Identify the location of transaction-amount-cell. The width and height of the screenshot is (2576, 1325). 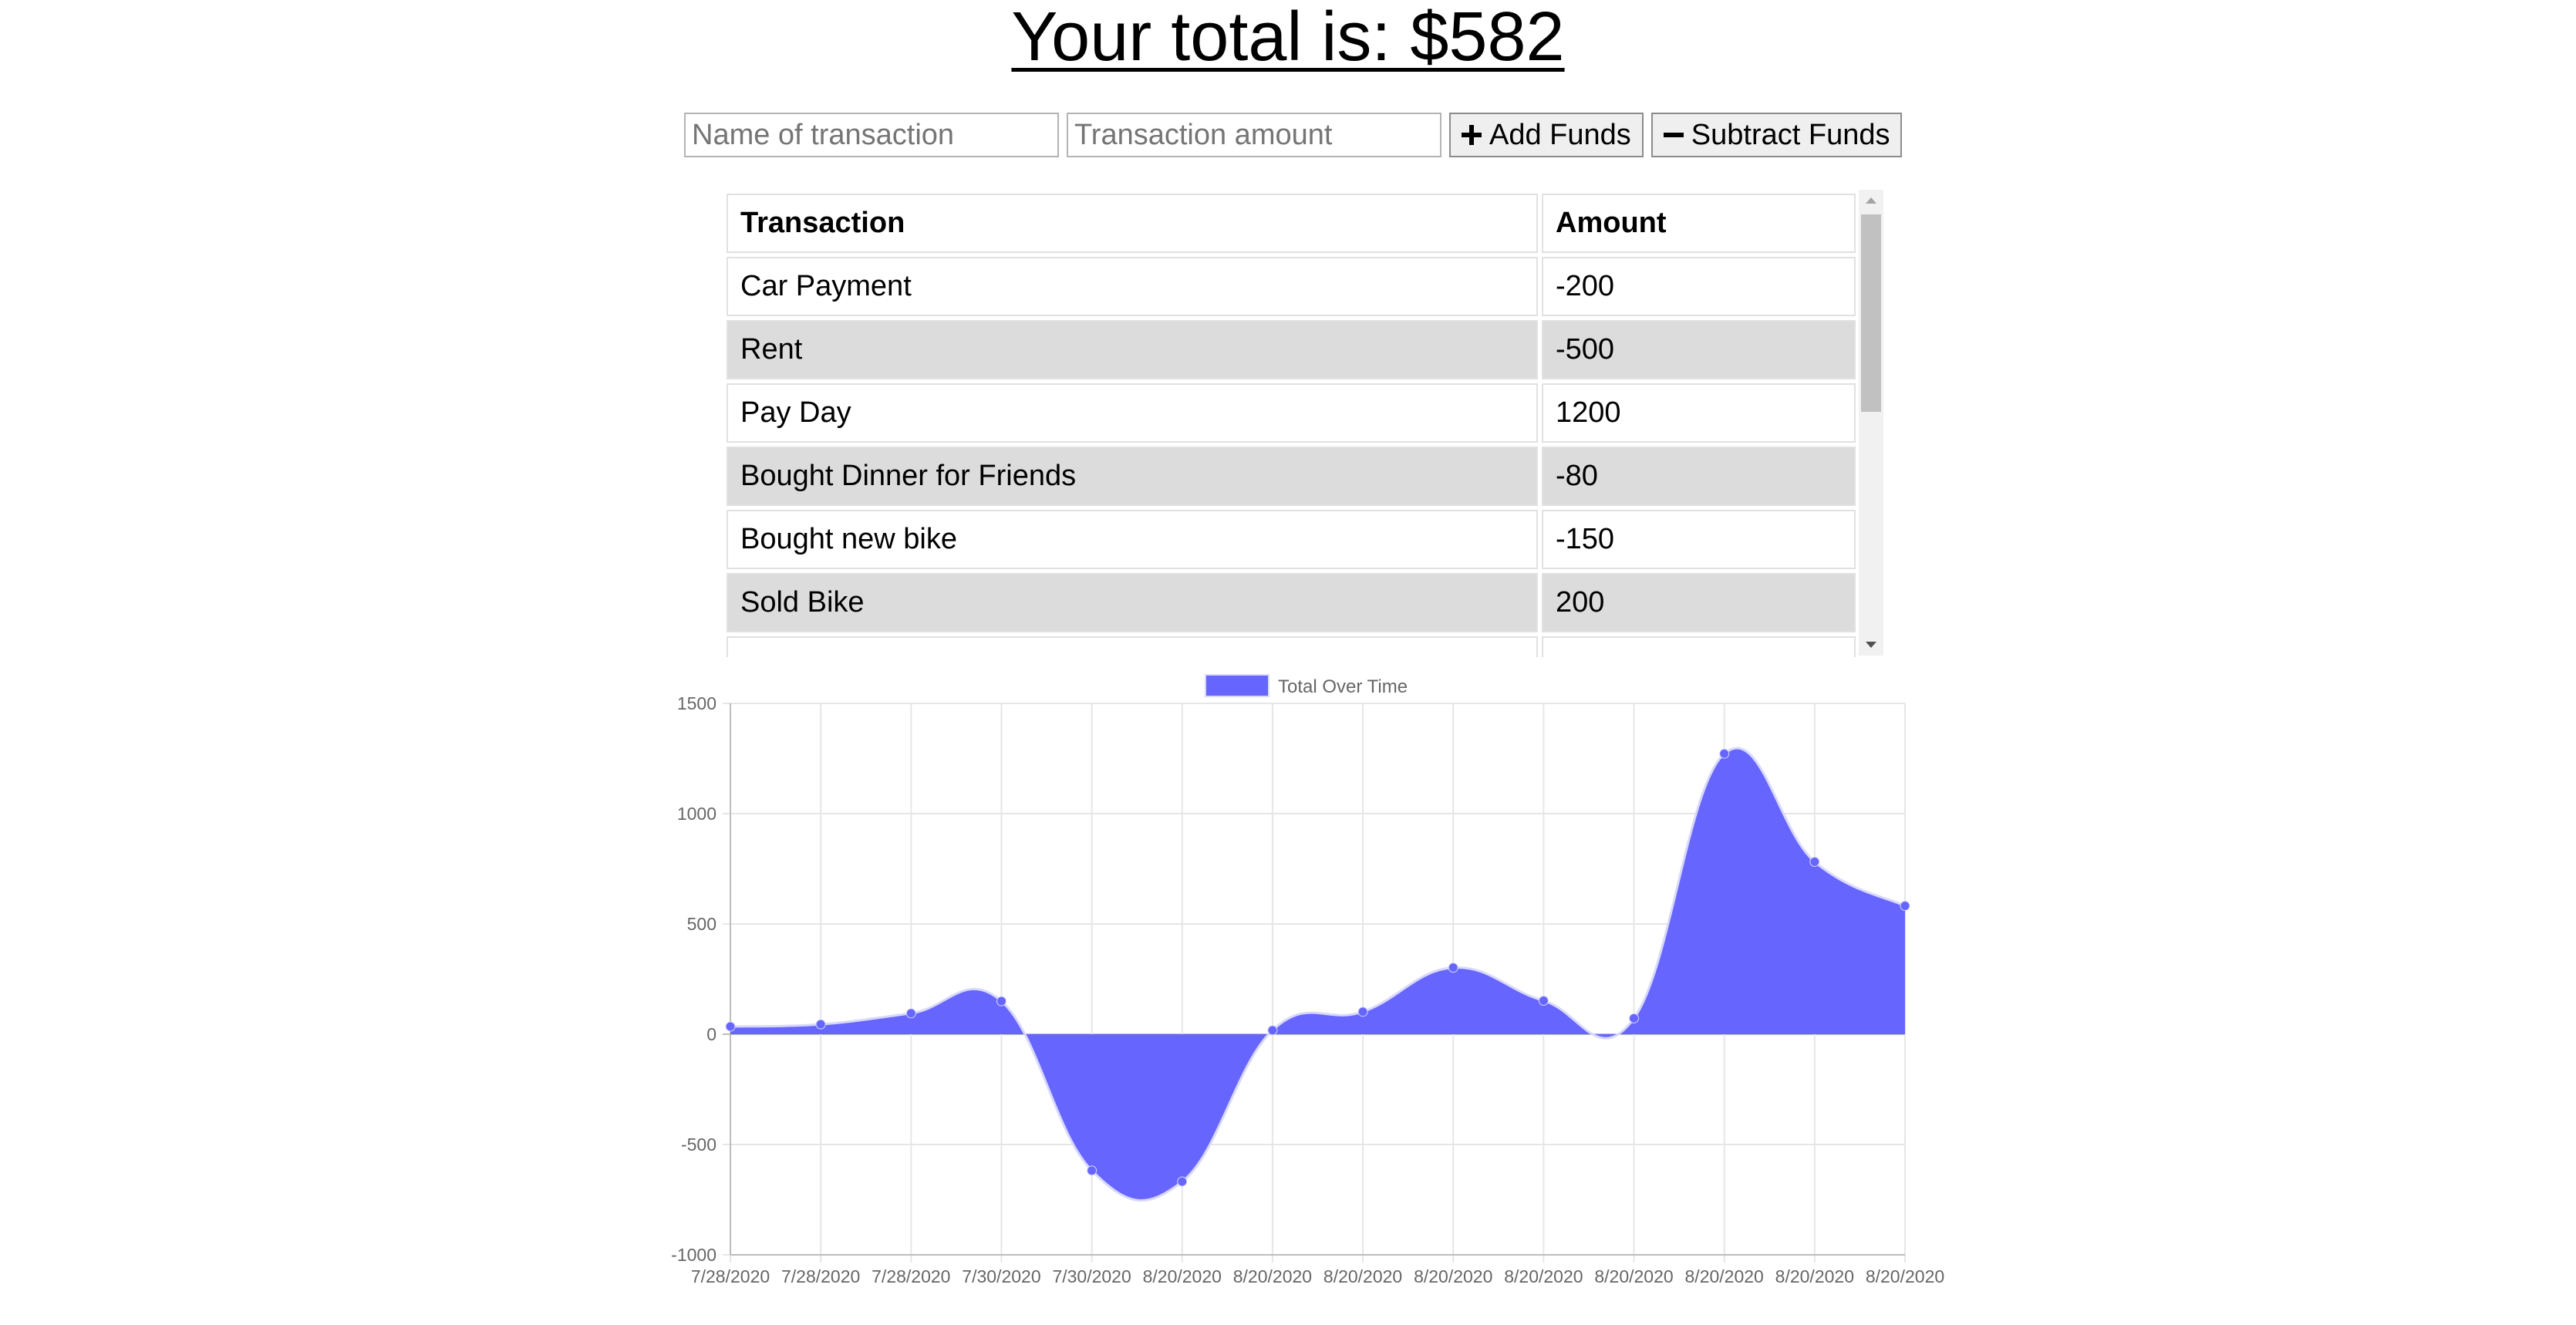
(1699, 646).